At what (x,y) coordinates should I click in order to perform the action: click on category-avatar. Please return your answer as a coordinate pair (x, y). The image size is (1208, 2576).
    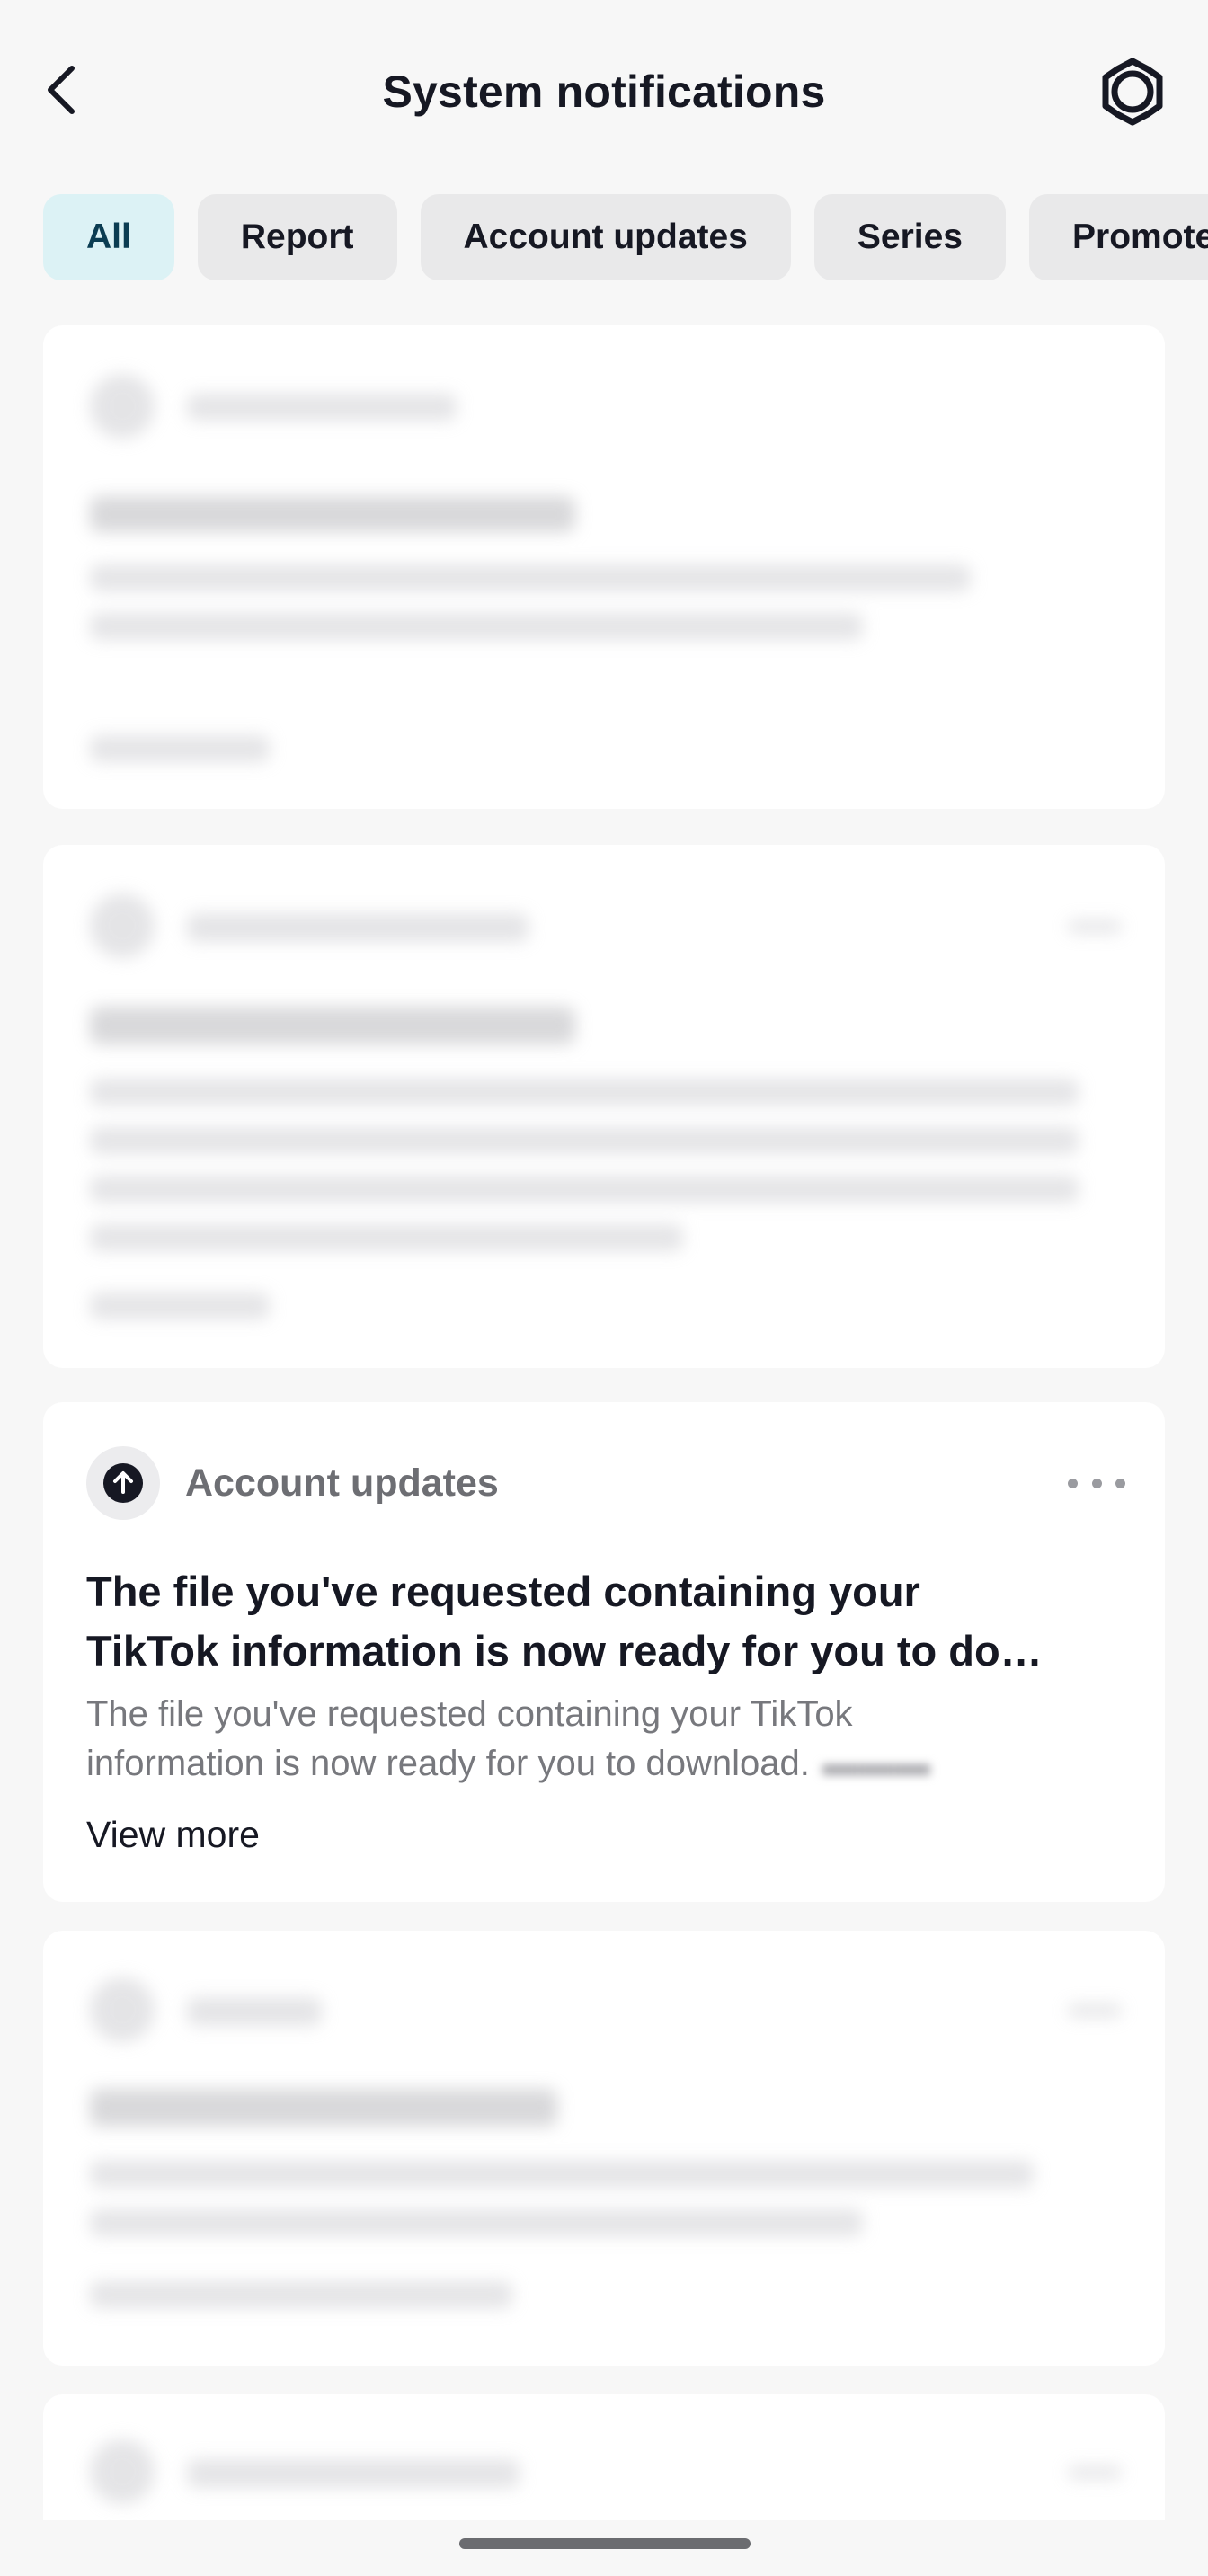
    Looking at the image, I should click on (123, 1483).